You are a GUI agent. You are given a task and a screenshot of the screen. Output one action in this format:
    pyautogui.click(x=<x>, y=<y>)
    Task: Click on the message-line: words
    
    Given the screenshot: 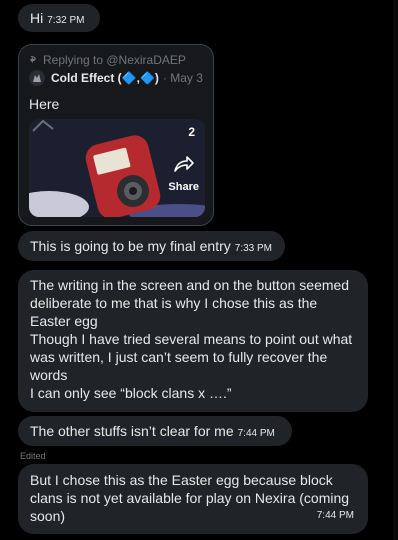 What is the action you would take?
    pyautogui.click(x=49, y=375)
    